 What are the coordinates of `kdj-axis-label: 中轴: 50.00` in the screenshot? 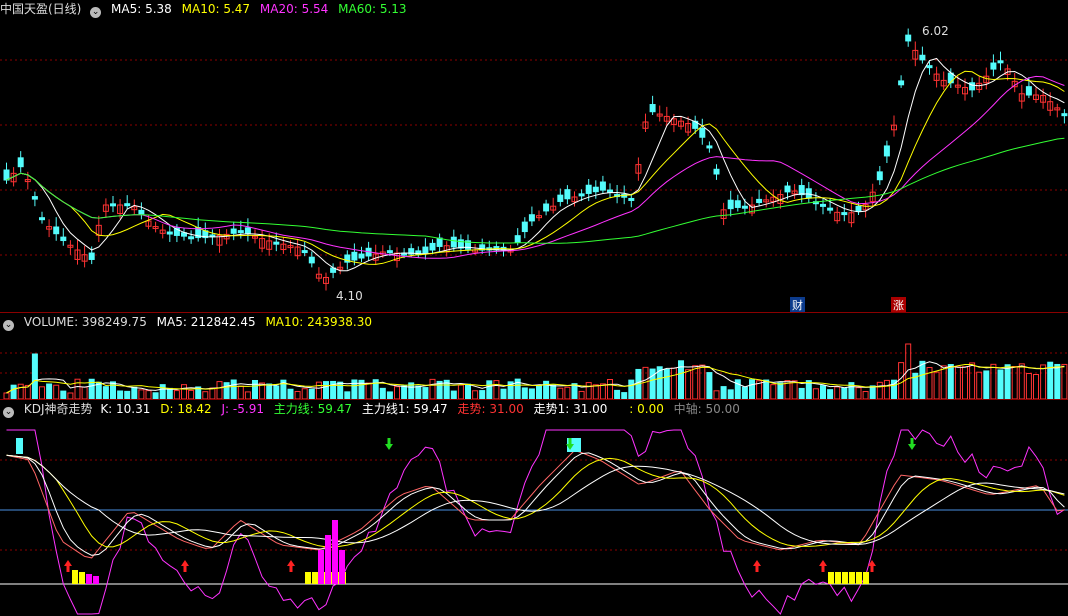 It's located at (706, 409).